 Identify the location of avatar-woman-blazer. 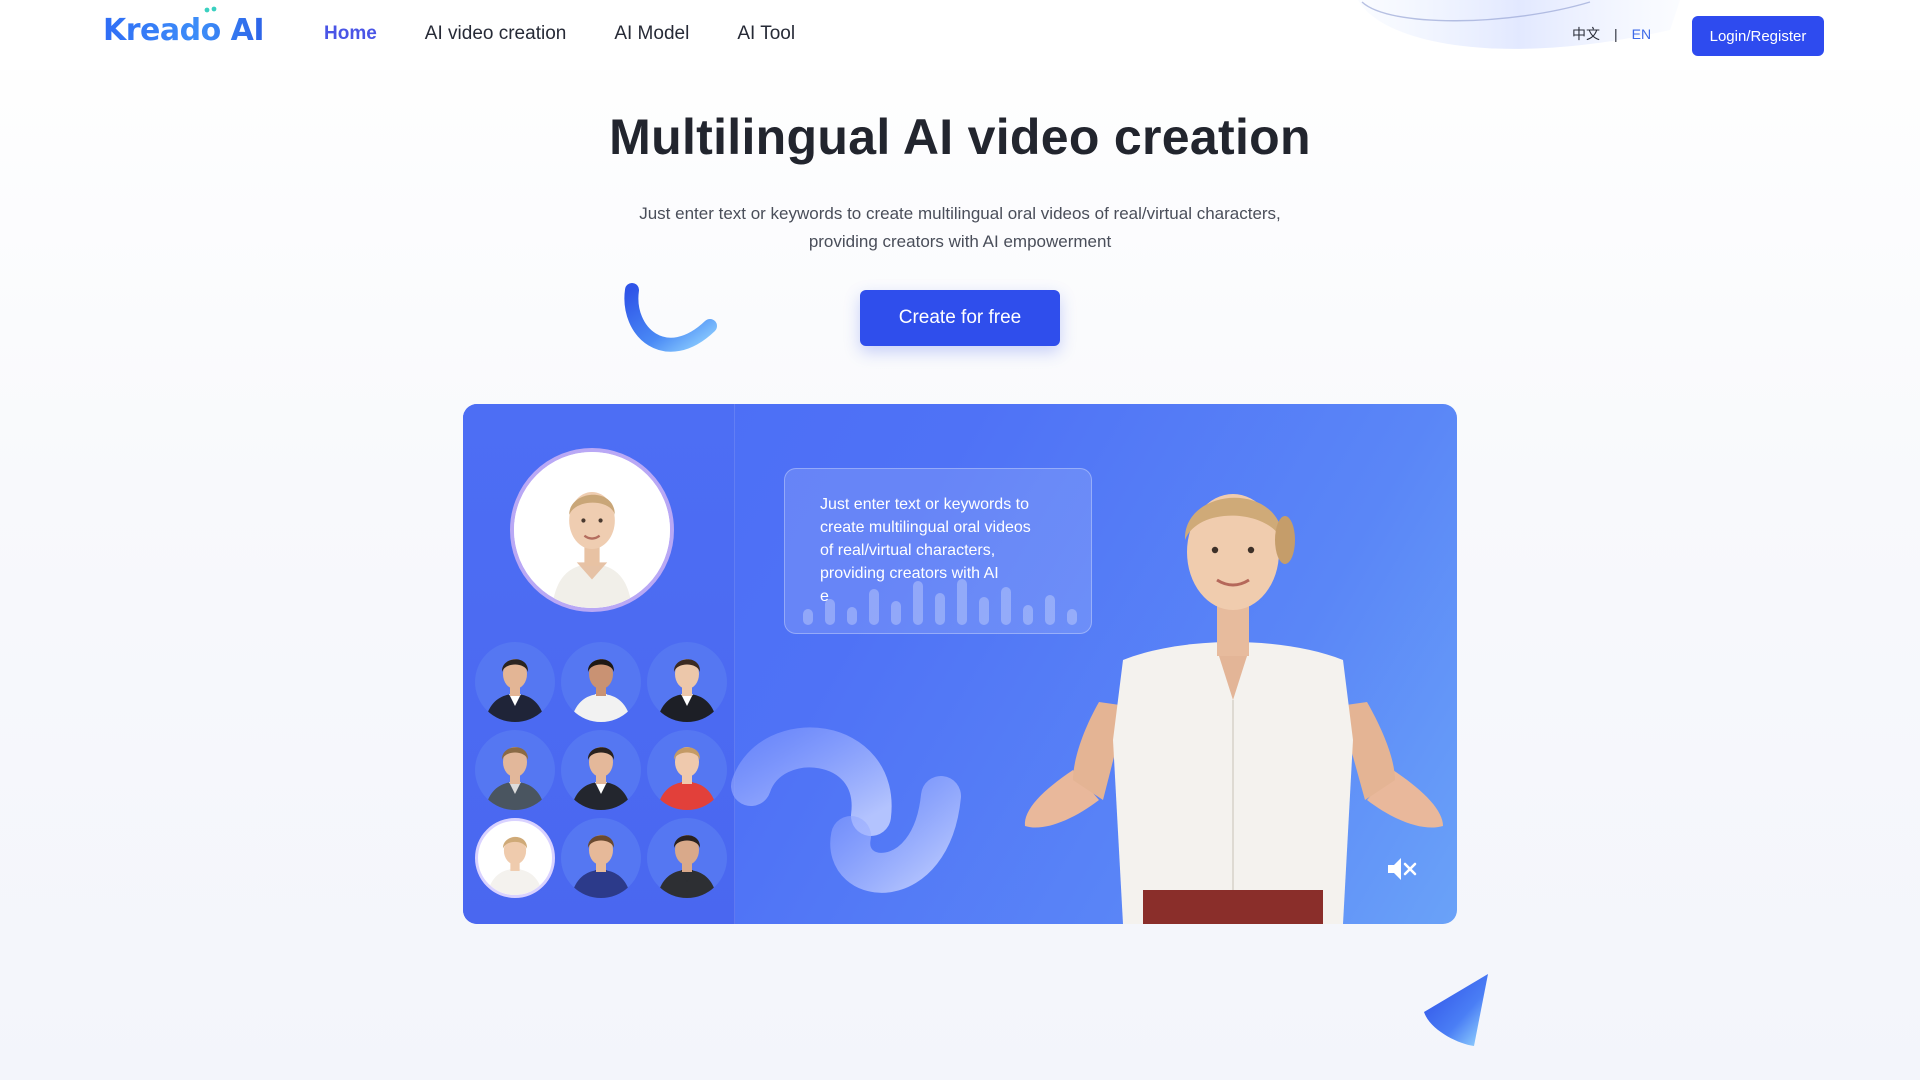
(687, 682).